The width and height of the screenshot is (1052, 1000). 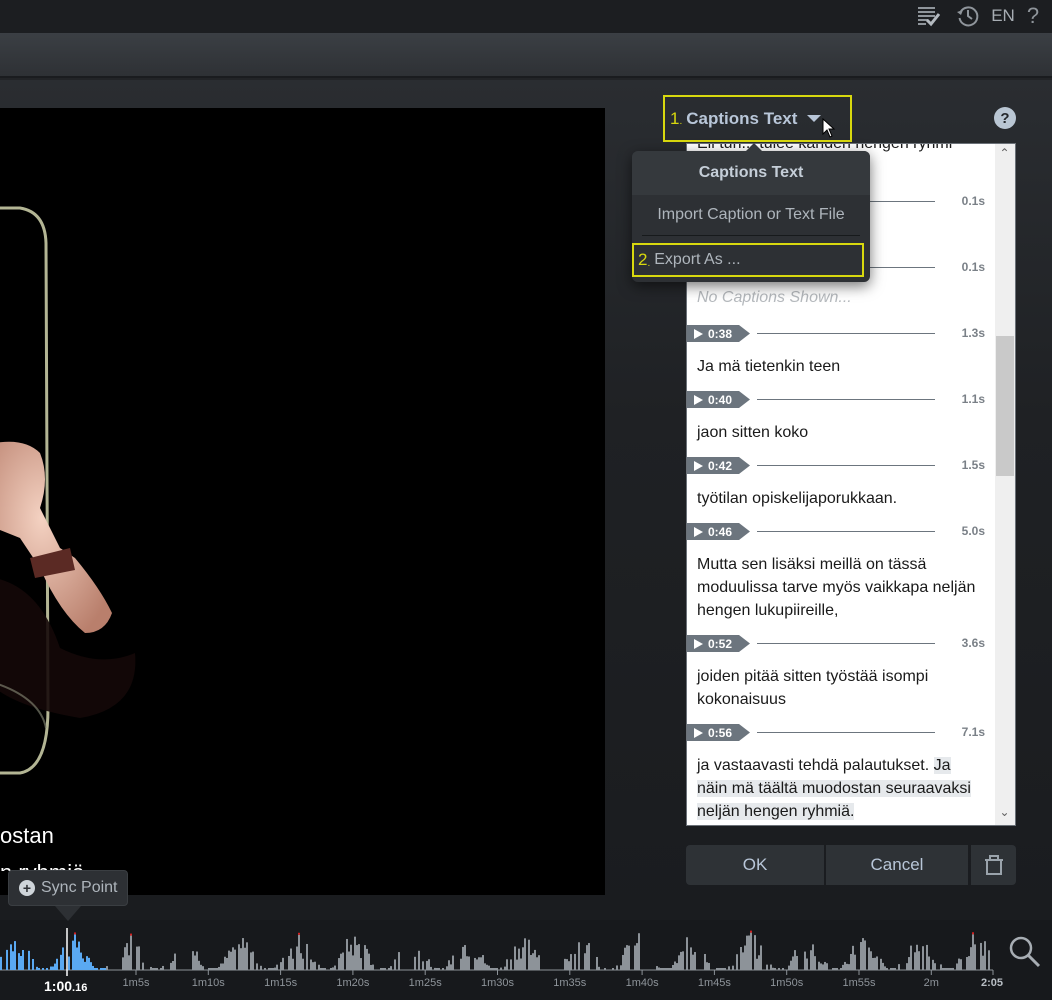 What do you see at coordinates (1003, 16) in the screenshot?
I see `language-selector: EN` at bounding box center [1003, 16].